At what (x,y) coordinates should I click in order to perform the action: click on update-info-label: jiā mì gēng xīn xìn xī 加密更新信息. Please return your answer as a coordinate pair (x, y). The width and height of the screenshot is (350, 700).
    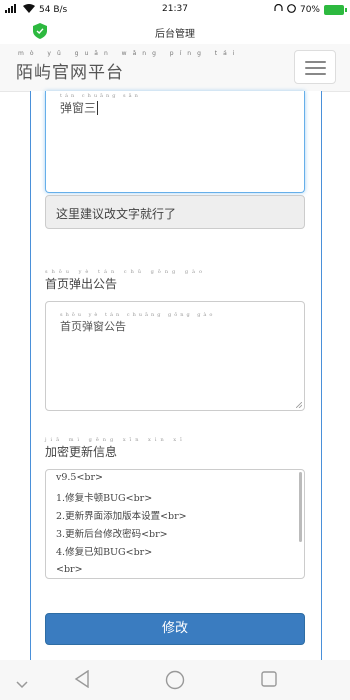
    Looking at the image, I should click on (115, 448).